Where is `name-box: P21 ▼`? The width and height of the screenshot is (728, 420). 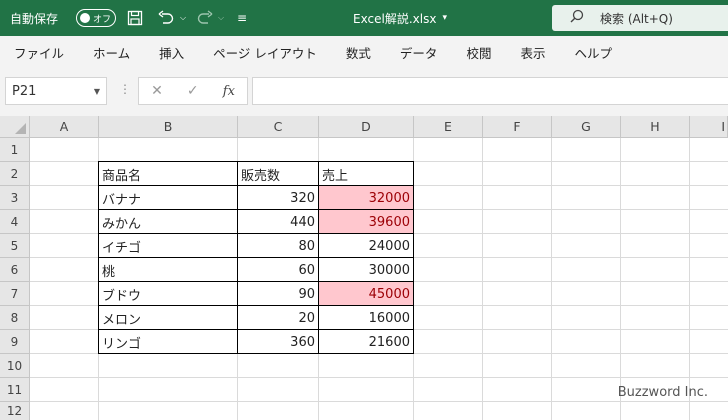 name-box: P21 ▼ is located at coordinates (56, 91).